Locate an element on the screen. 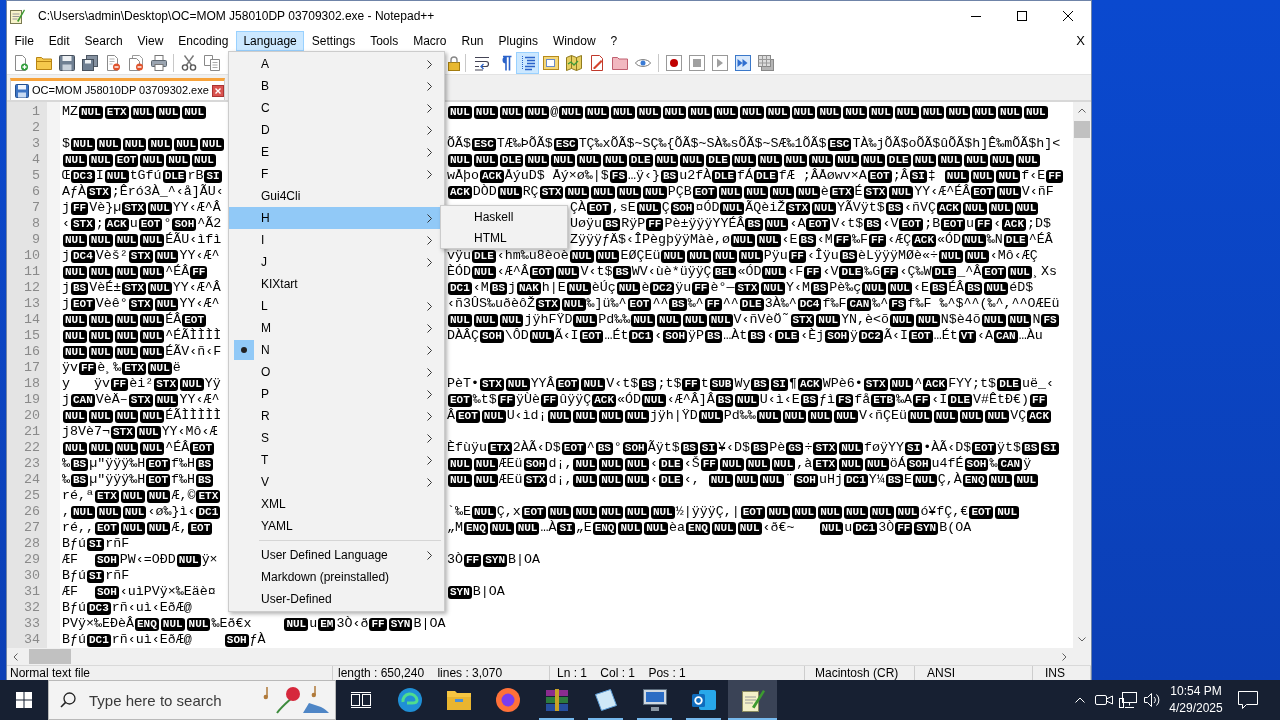 The image size is (1280, 720). file-tab: OC=MOM J58010DP 03709302.exe is located at coordinates (117, 89).